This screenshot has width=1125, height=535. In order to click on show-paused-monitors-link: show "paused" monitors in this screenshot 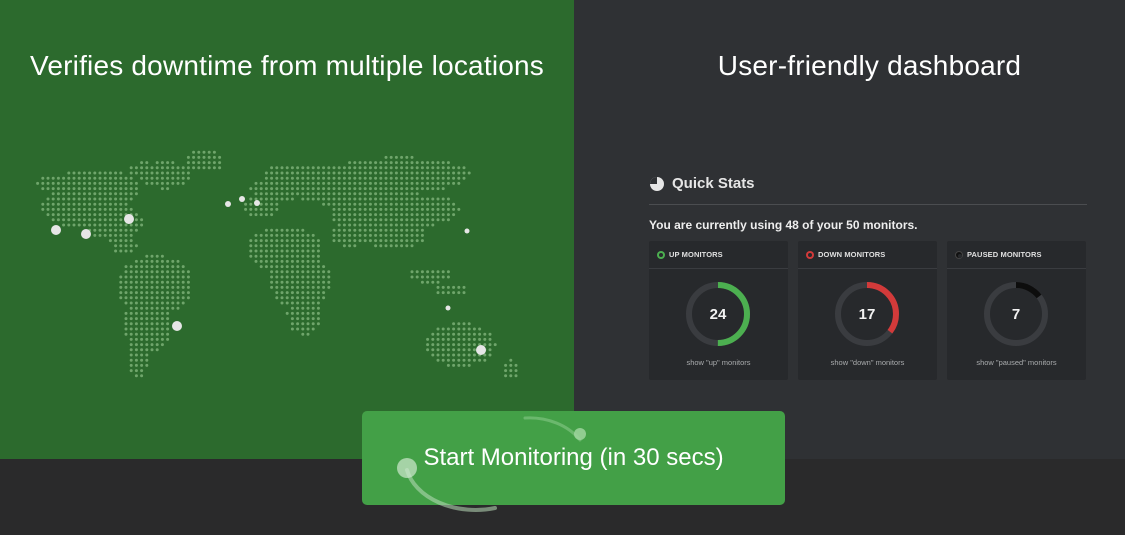, I will do `click(1016, 362)`.